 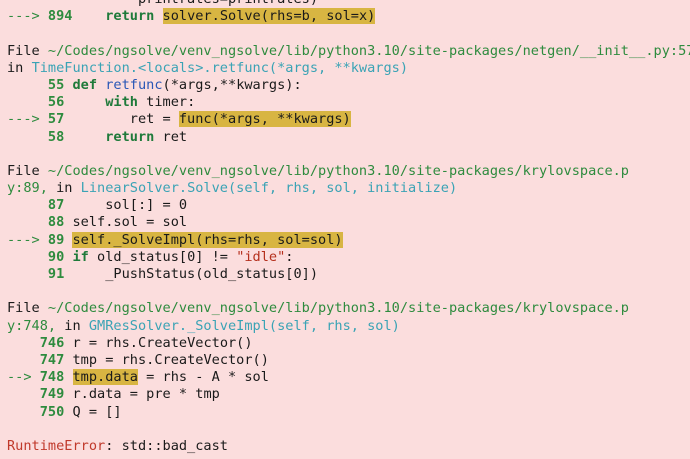 What do you see at coordinates (166, 445) in the screenshot?
I see `error-message: : std::bad_cast` at bounding box center [166, 445].